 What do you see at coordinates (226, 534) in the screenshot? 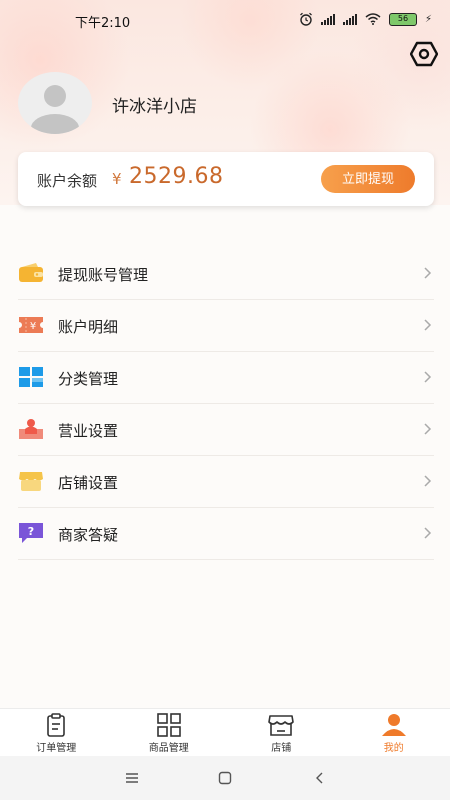
I see `menu-item-merchant-faq: ? 商家答疑` at bounding box center [226, 534].